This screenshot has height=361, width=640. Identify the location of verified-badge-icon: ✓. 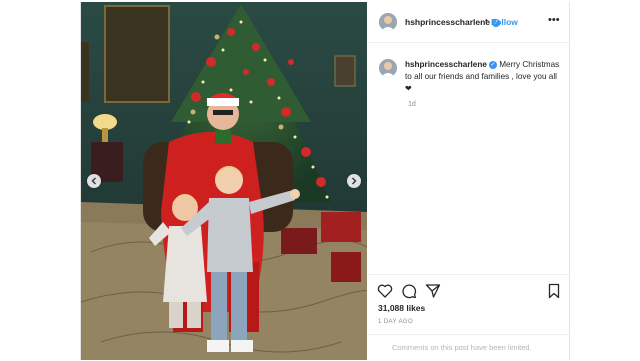
(492, 64).